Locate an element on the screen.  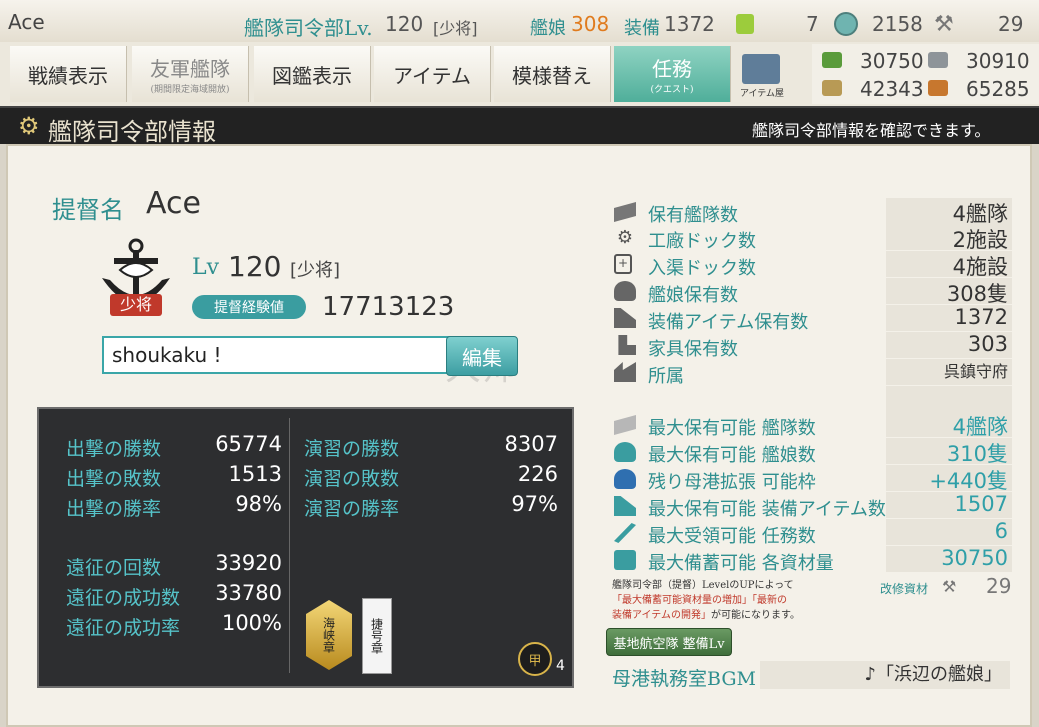
base-air-squadron-button: 基地航空隊 整備Lv is located at coordinates (669, 642).